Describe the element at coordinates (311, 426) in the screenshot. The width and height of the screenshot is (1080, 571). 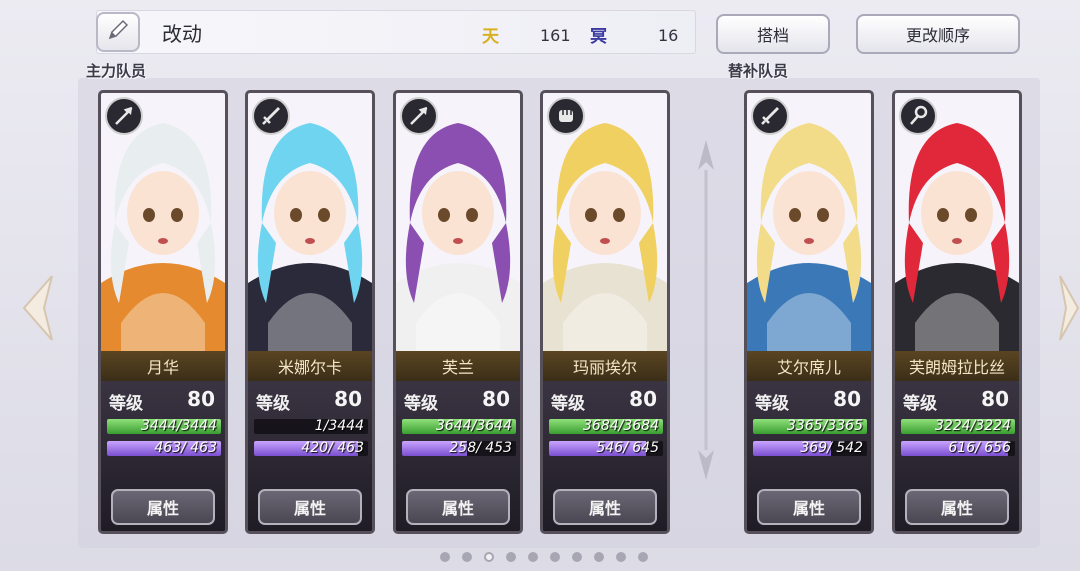
I see `hp-bar: 1/3444` at that location.